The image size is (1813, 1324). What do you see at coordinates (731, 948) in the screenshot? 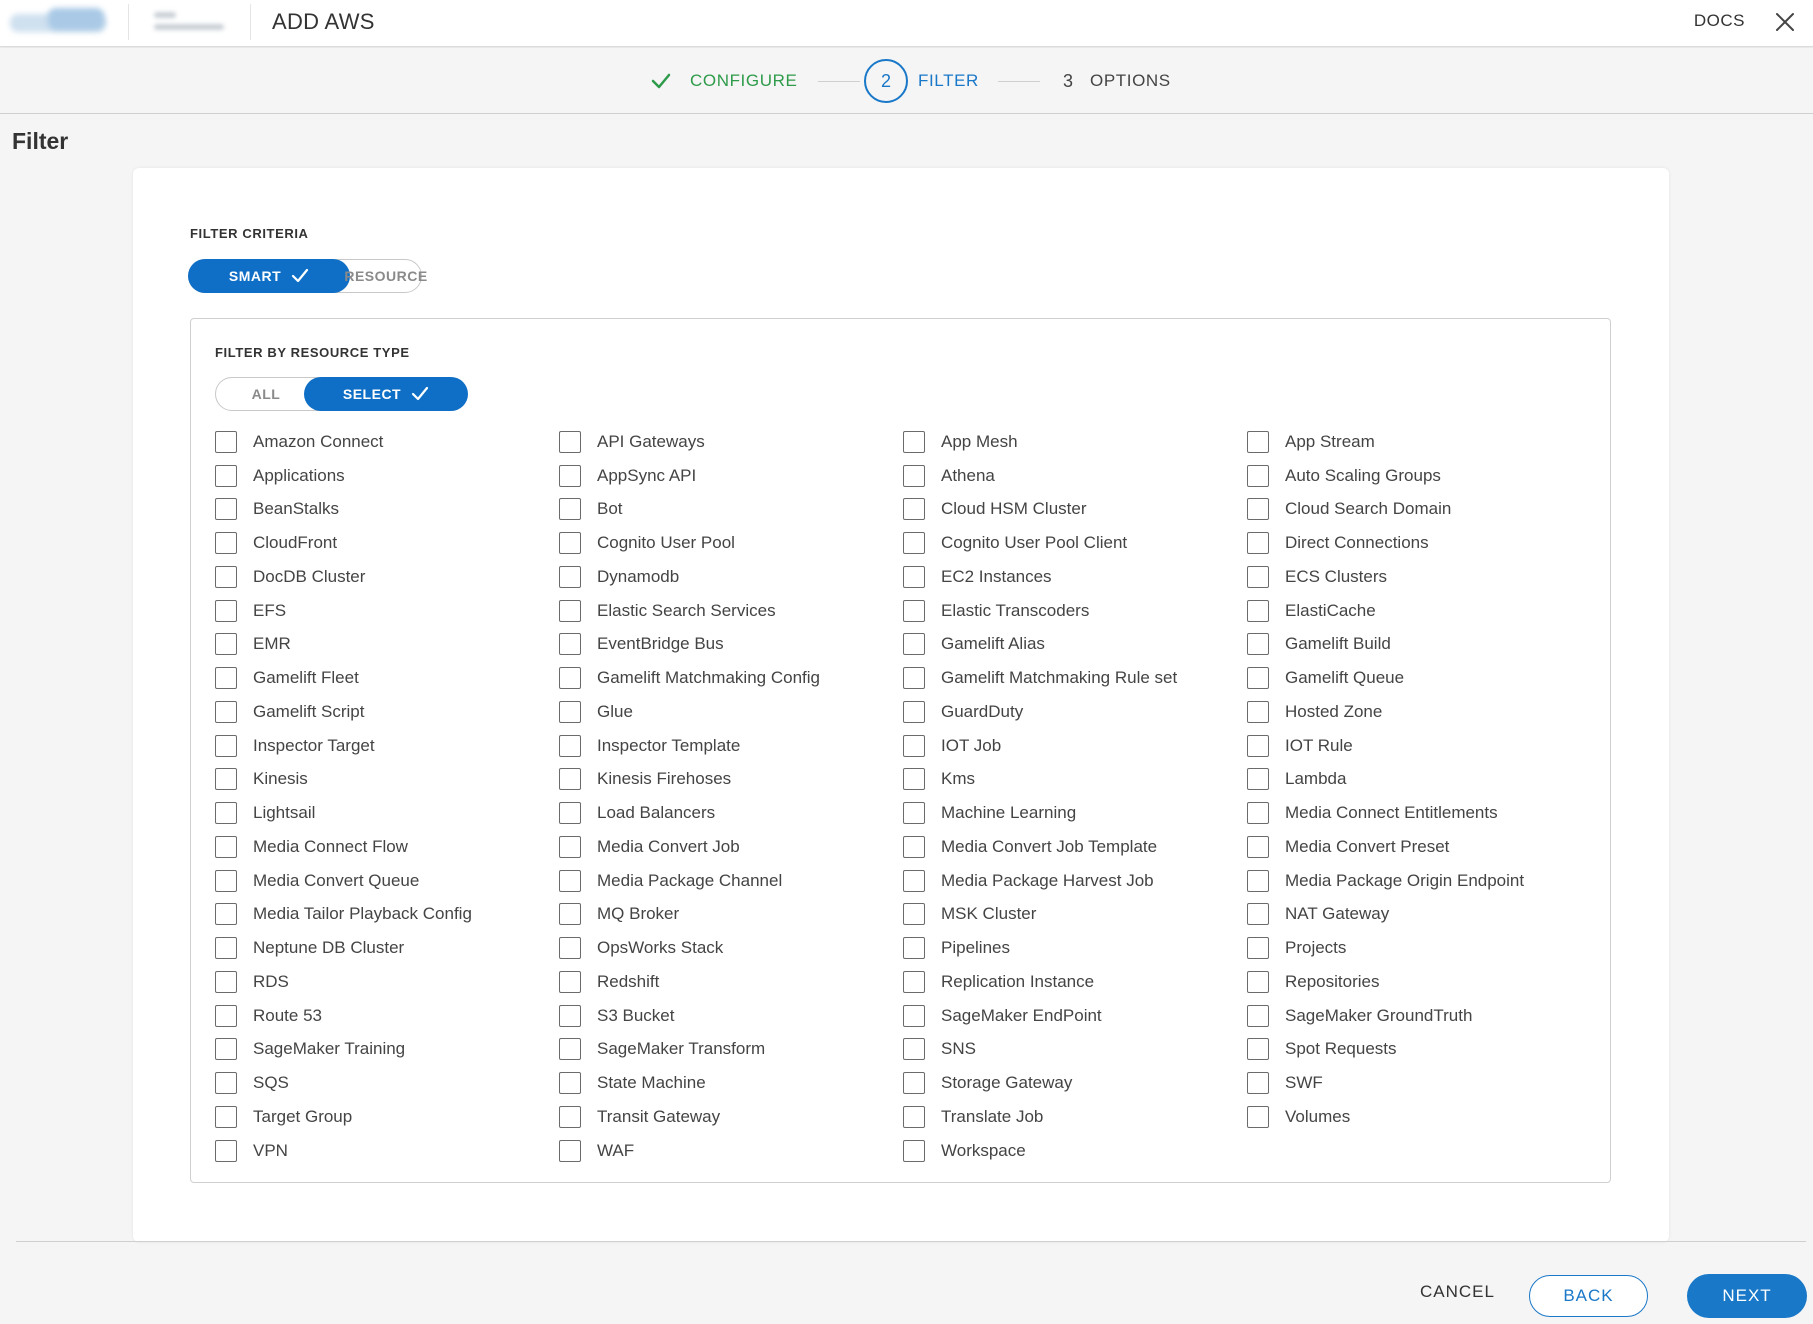
I see `resource-checkbox-item: OpsWorks Stack` at bounding box center [731, 948].